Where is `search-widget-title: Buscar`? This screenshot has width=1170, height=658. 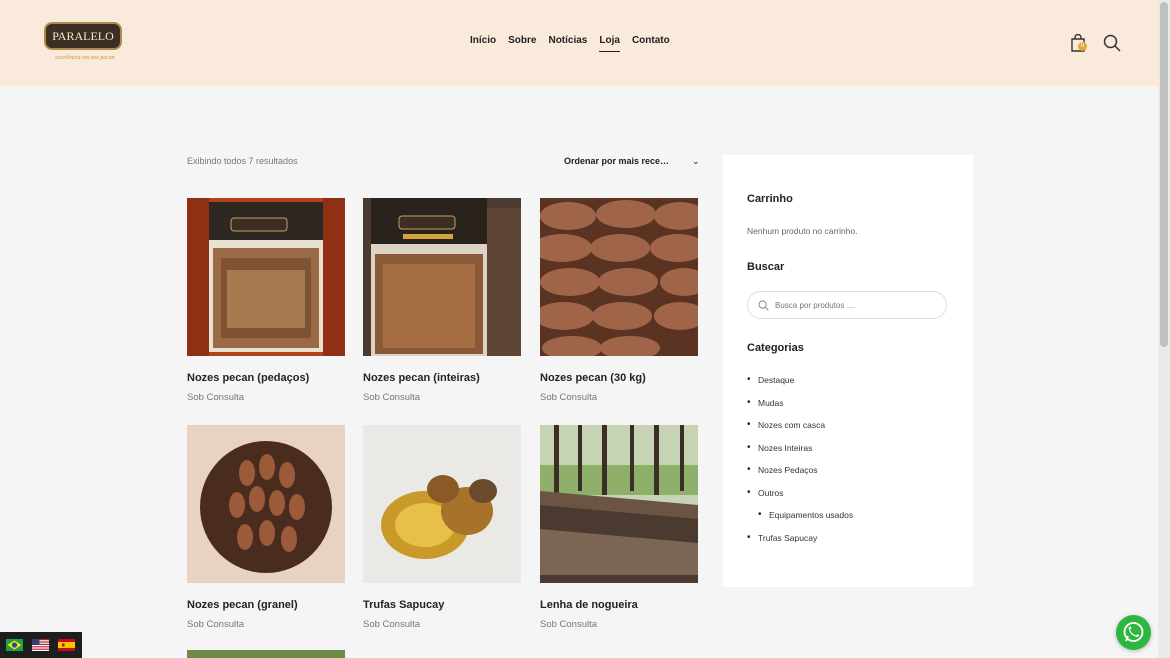
search-widget-title: Buscar is located at coordinates (766, 267).